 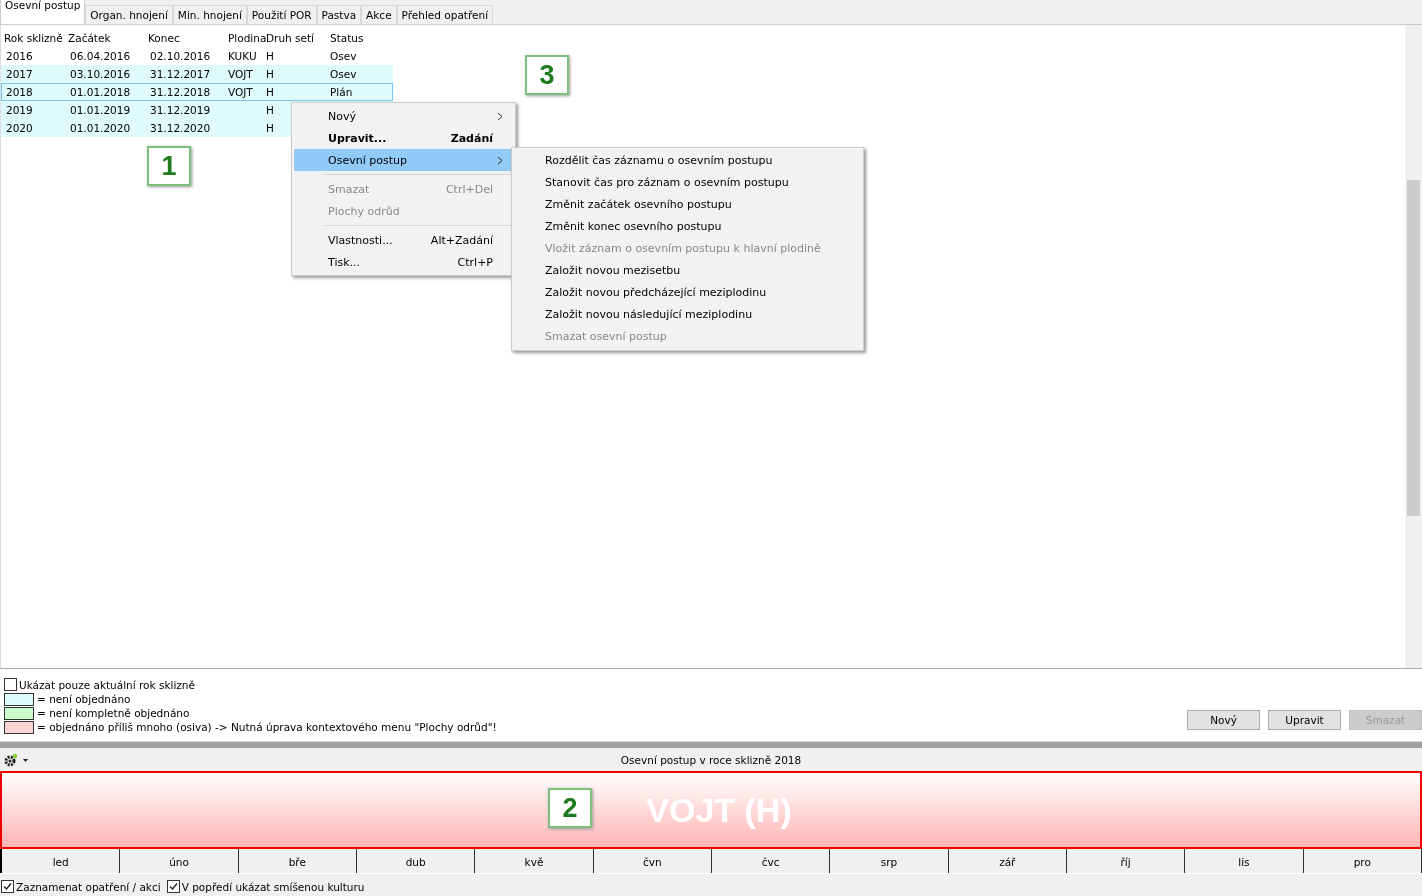 What do you see at coordinates (547, 75) in the screenshot?
I see `callout-number: 3` at bounding box center [547, 75].